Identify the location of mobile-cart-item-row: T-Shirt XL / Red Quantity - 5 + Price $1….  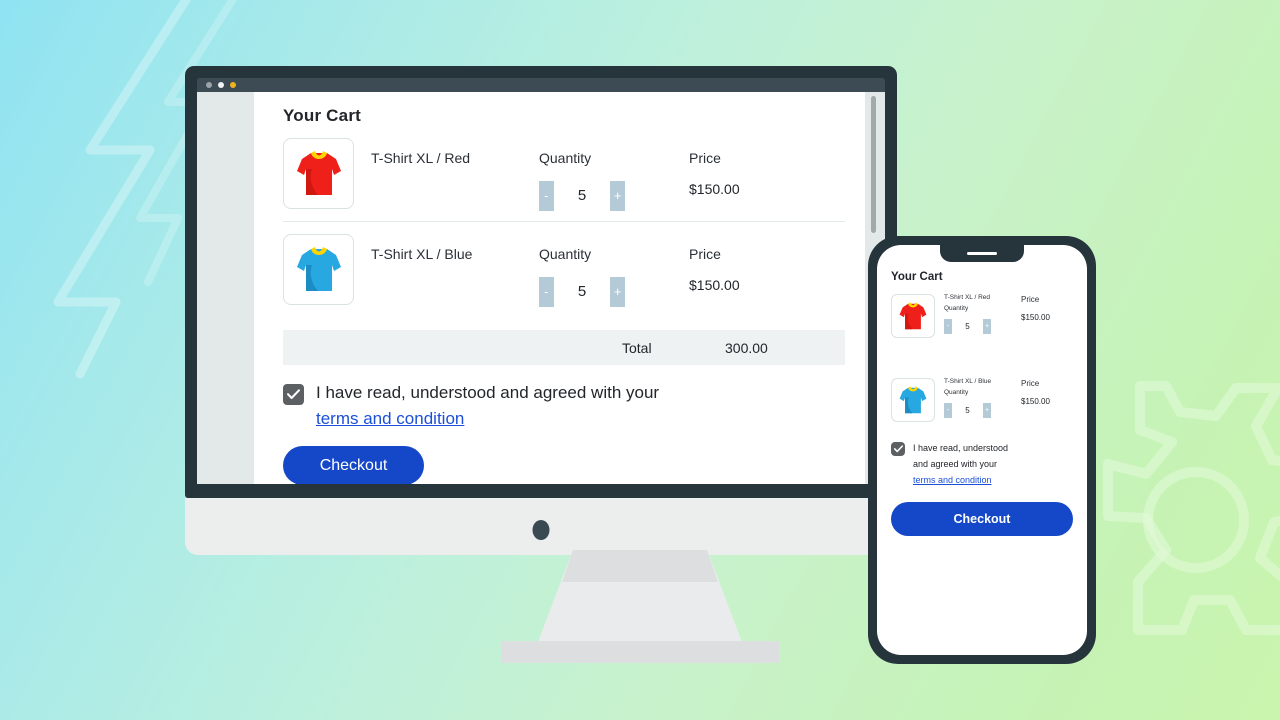
(982, 316).